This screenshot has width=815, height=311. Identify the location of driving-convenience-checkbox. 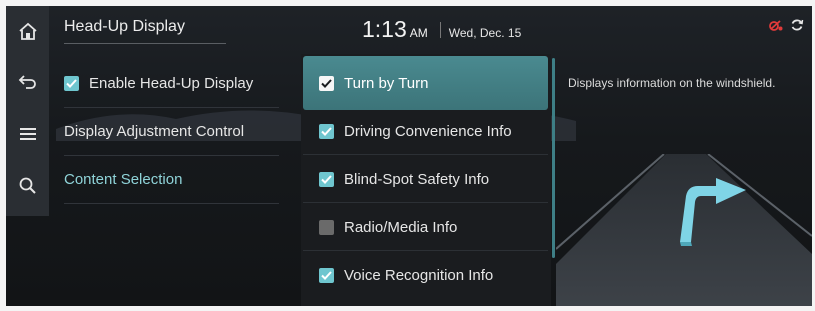
(326, 131).